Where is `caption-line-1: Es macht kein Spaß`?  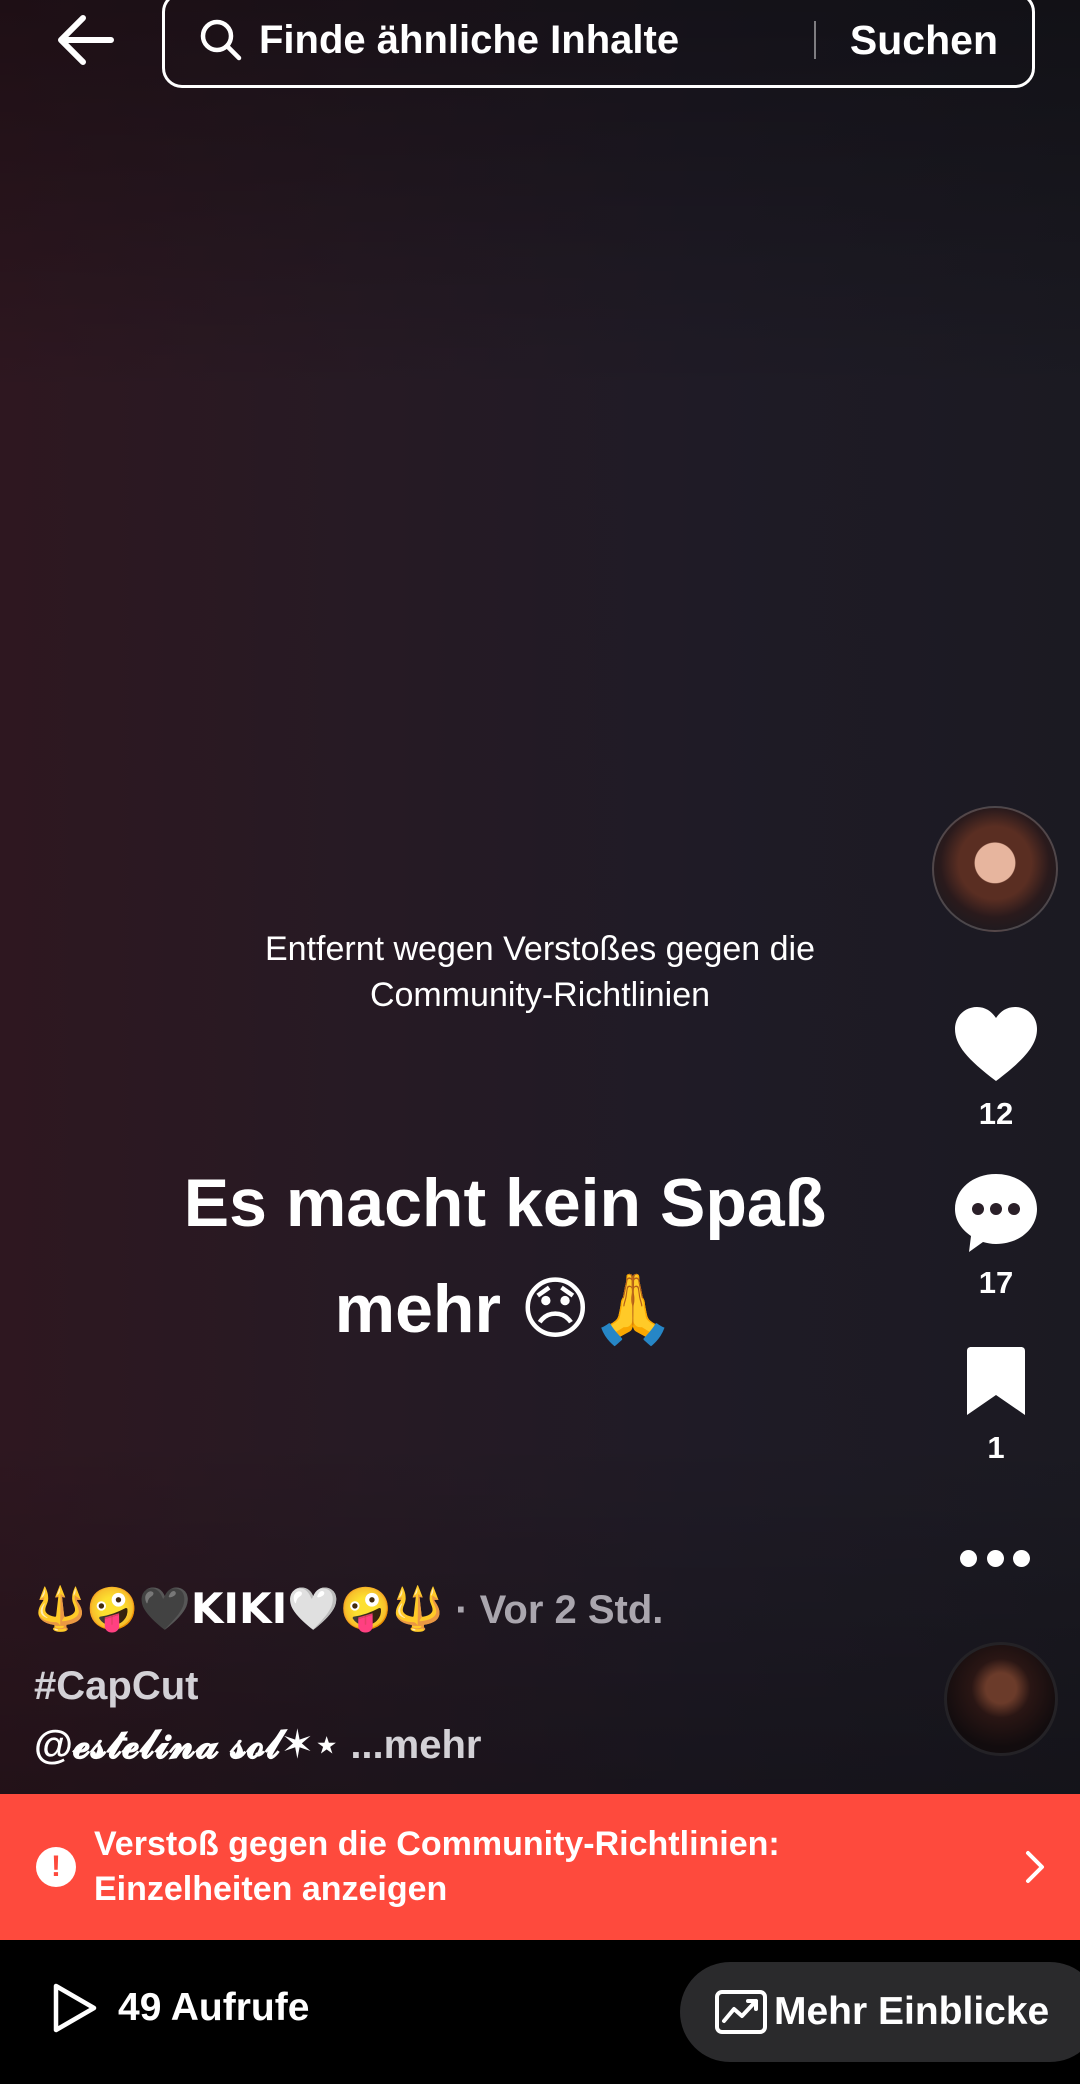
caption-line-1: Es macht kein Spaß is located at coordinates (505, 1203).